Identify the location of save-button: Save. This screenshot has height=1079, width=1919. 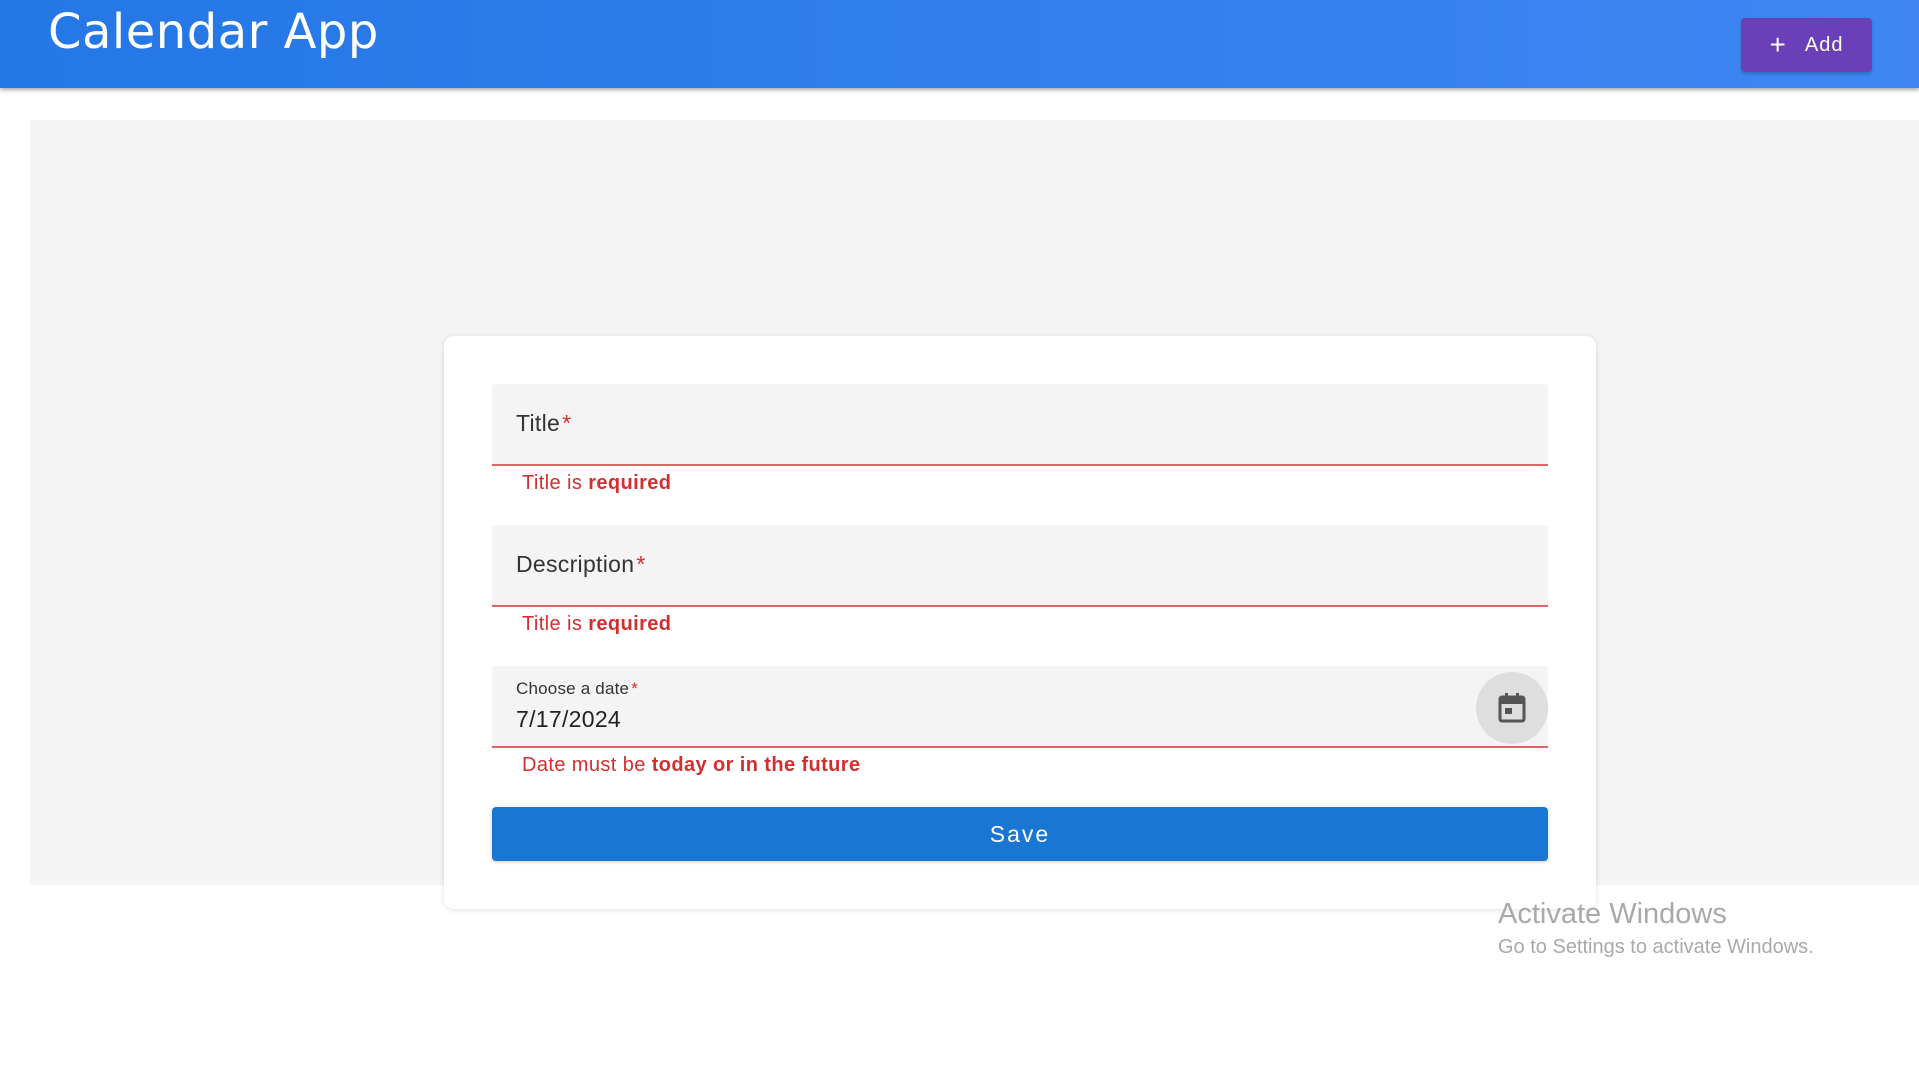
(1020, 834).